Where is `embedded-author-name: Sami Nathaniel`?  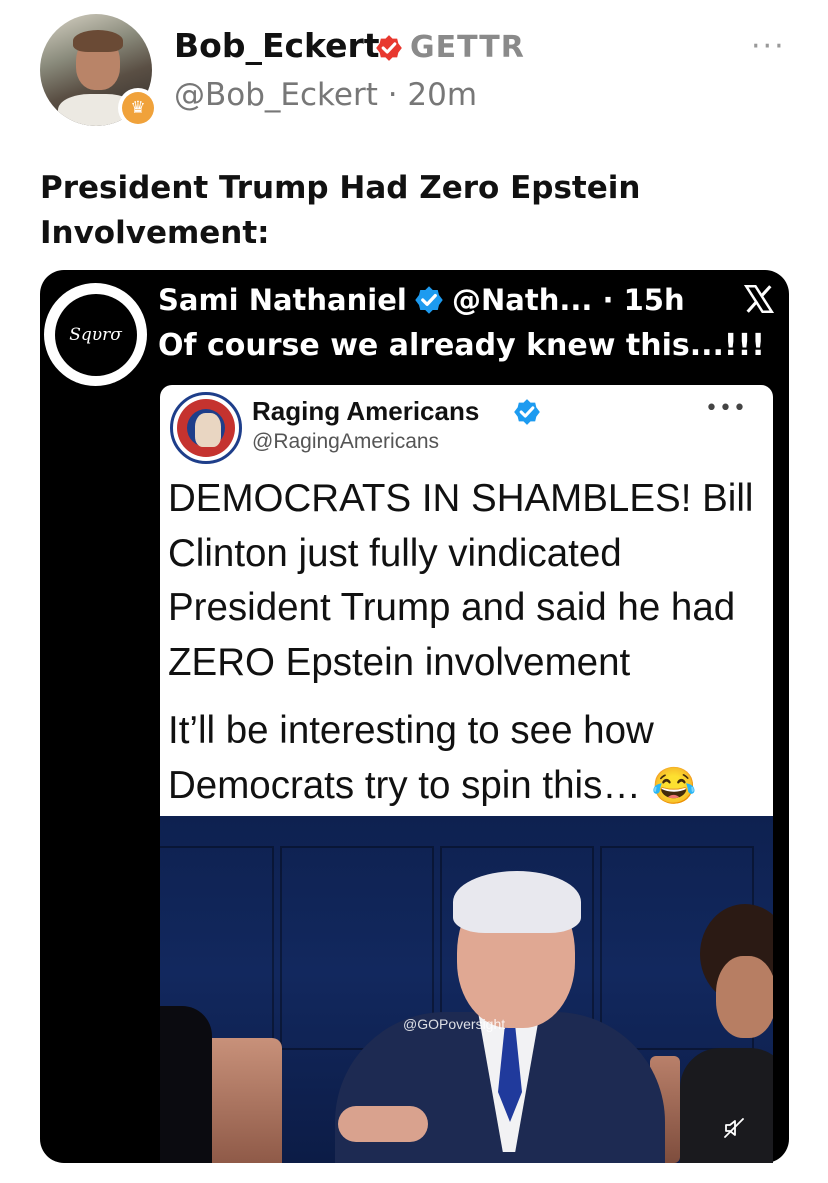
embedded-author-name: Sami Nathaniel is located at coordinates (282, 300).